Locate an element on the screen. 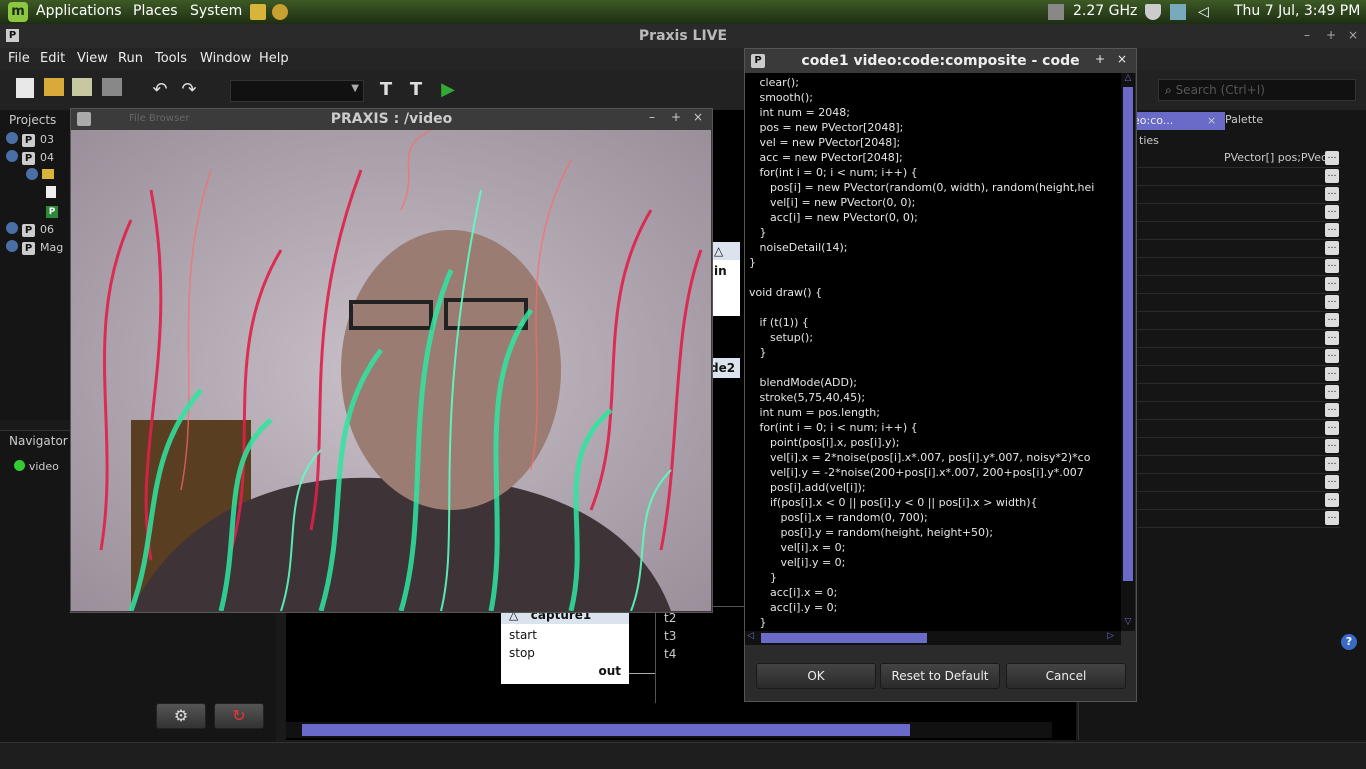 This screenshot has height=769, width=1366. port-out: out is located at coordinates (565, 671).